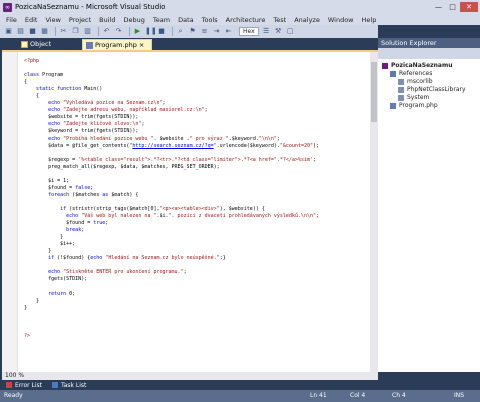 Image resolution: width=480 pixels, height=402 pixels. I want to click on vertical-scrollbar-thumb, so click(374, 92).